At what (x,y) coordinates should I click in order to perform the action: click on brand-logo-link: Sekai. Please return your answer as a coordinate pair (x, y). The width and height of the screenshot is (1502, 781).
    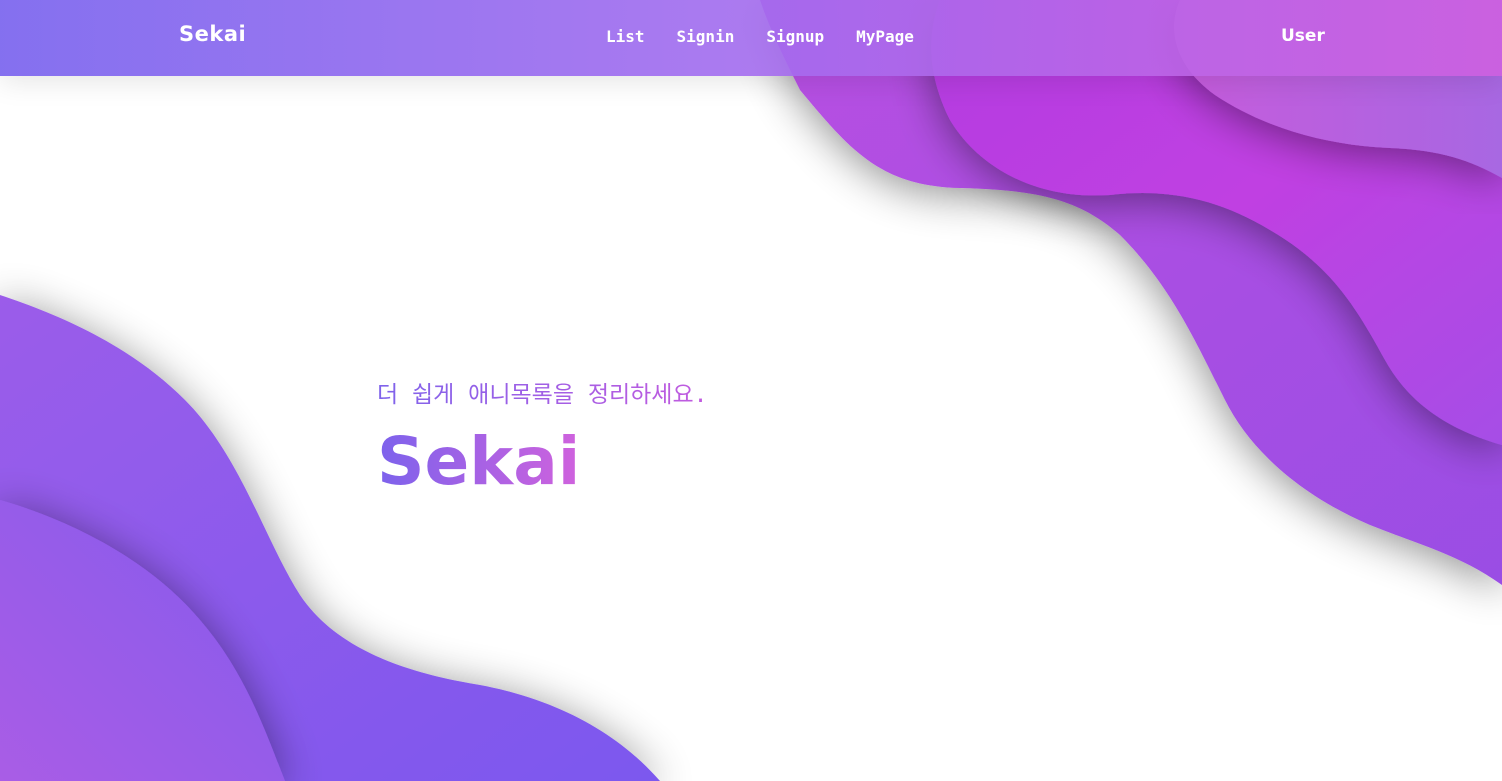
    Looking at the image, I should click on (212, 34).